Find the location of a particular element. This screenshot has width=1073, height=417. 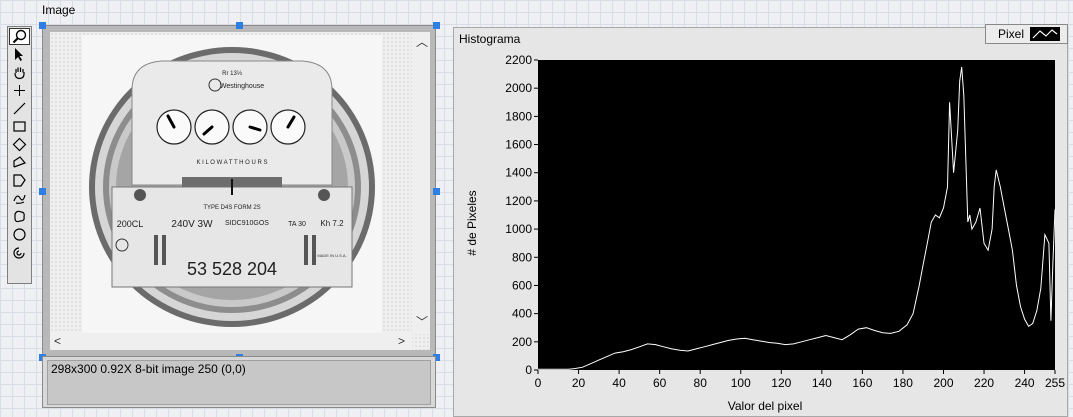

image-vertical-scrollbar: ︿ ﹀ is located at coordinates (421, 183).